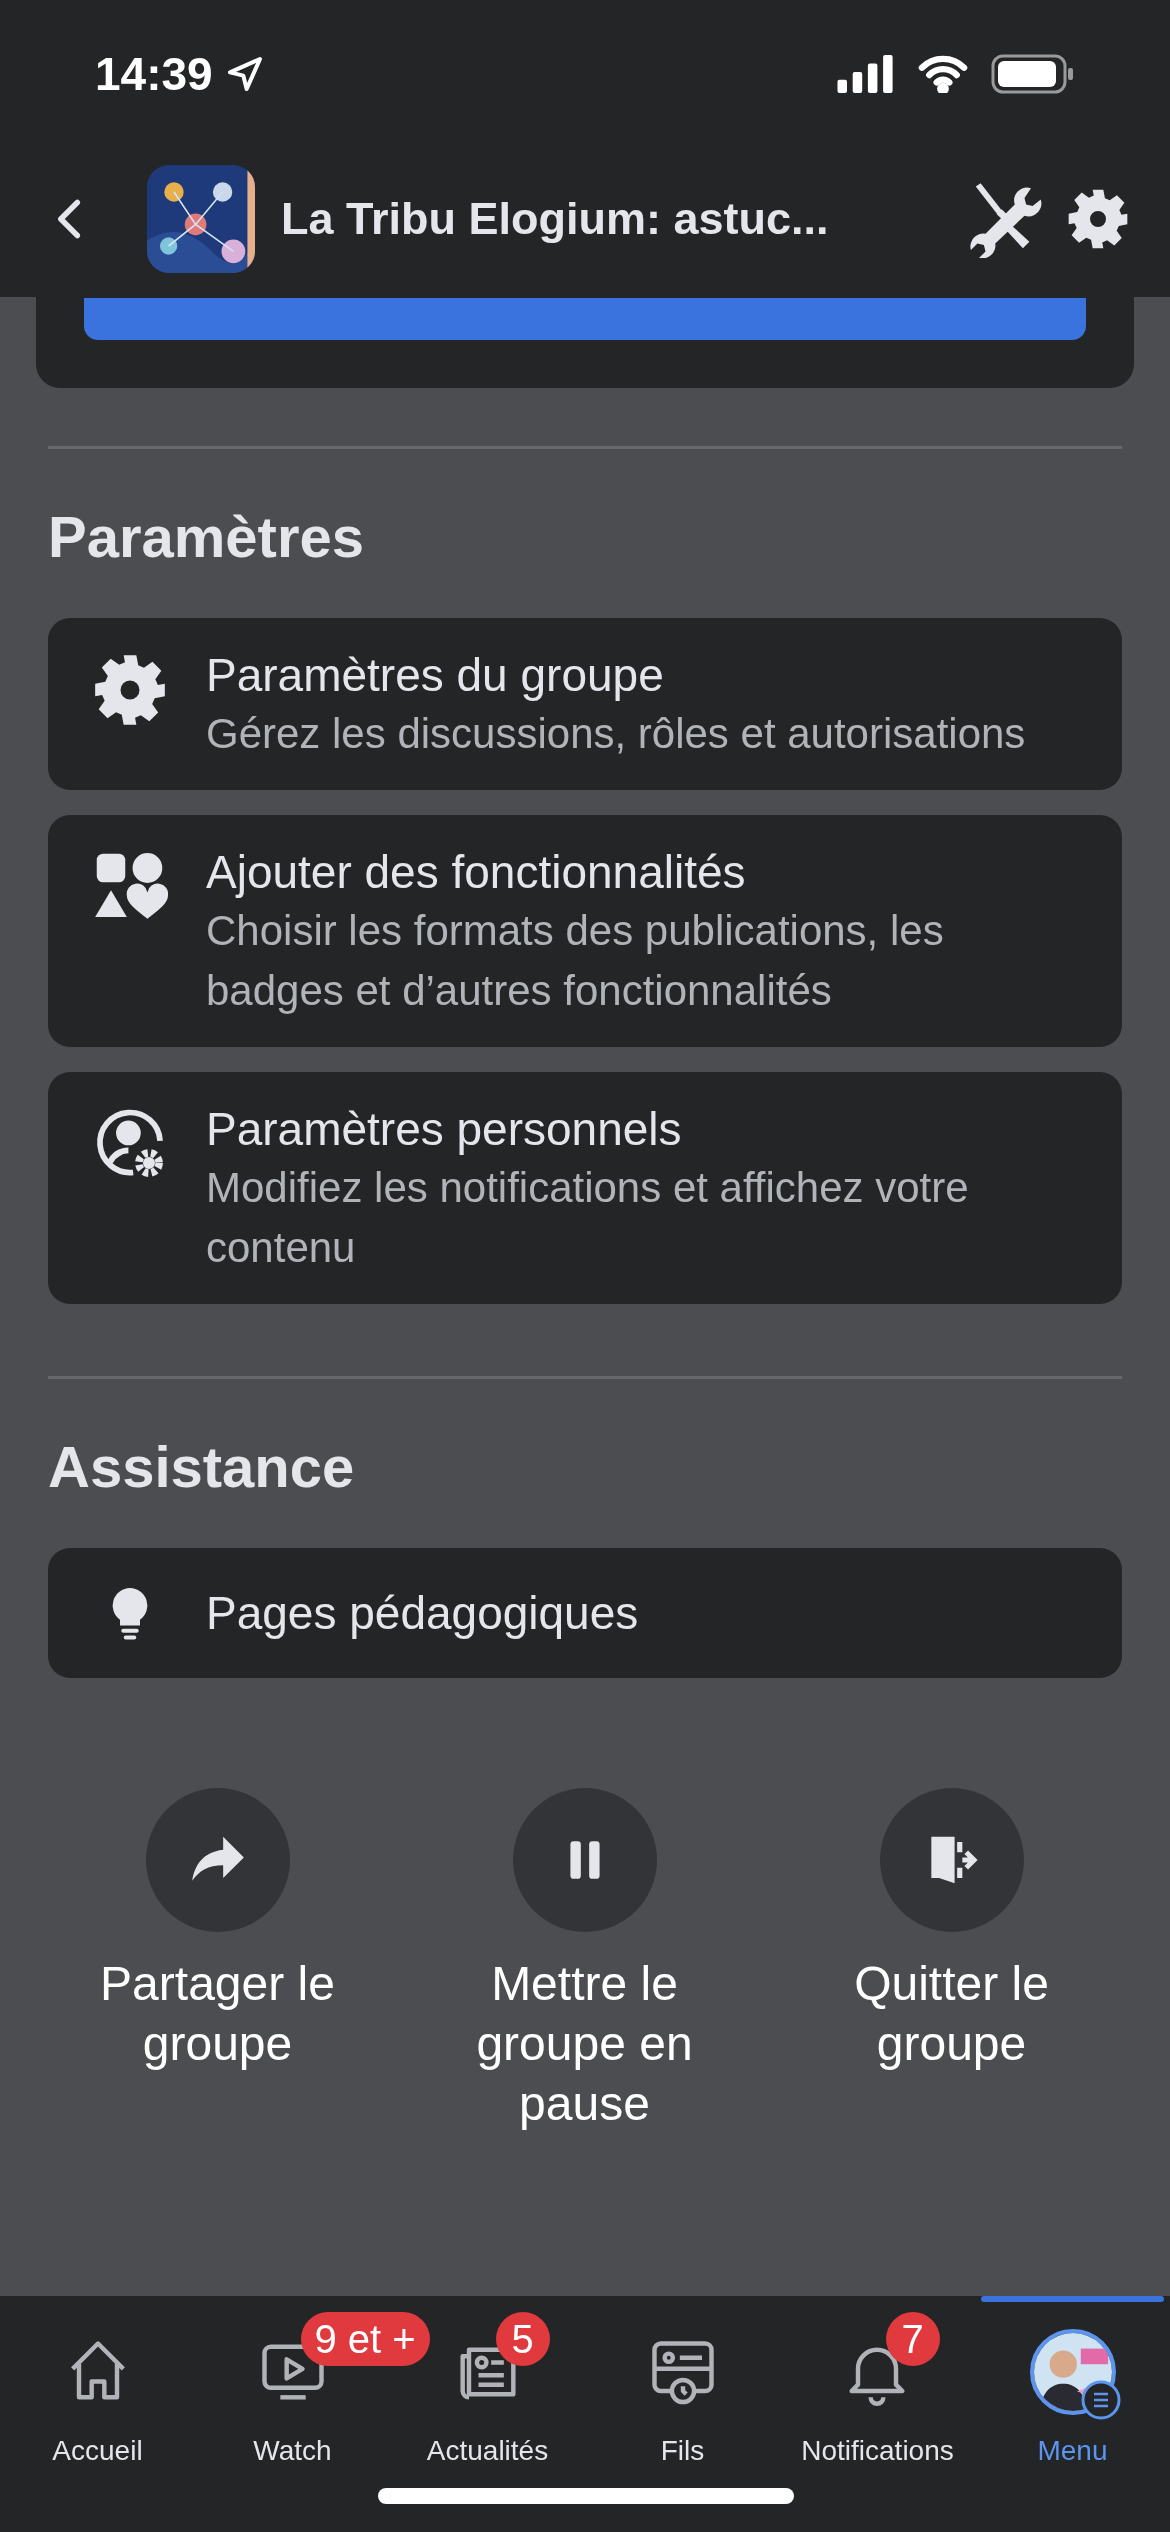  Describe the element at coordinates (522, 2339) in the screenshot. I see `notification-badge: 5` at that location.